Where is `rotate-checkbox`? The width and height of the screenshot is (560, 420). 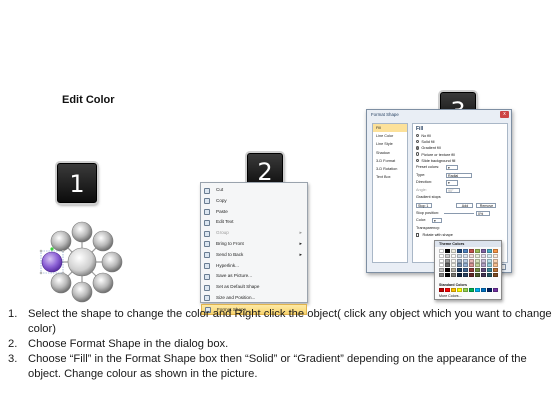 rotate-checkbox is located at coordinates (418, 235).